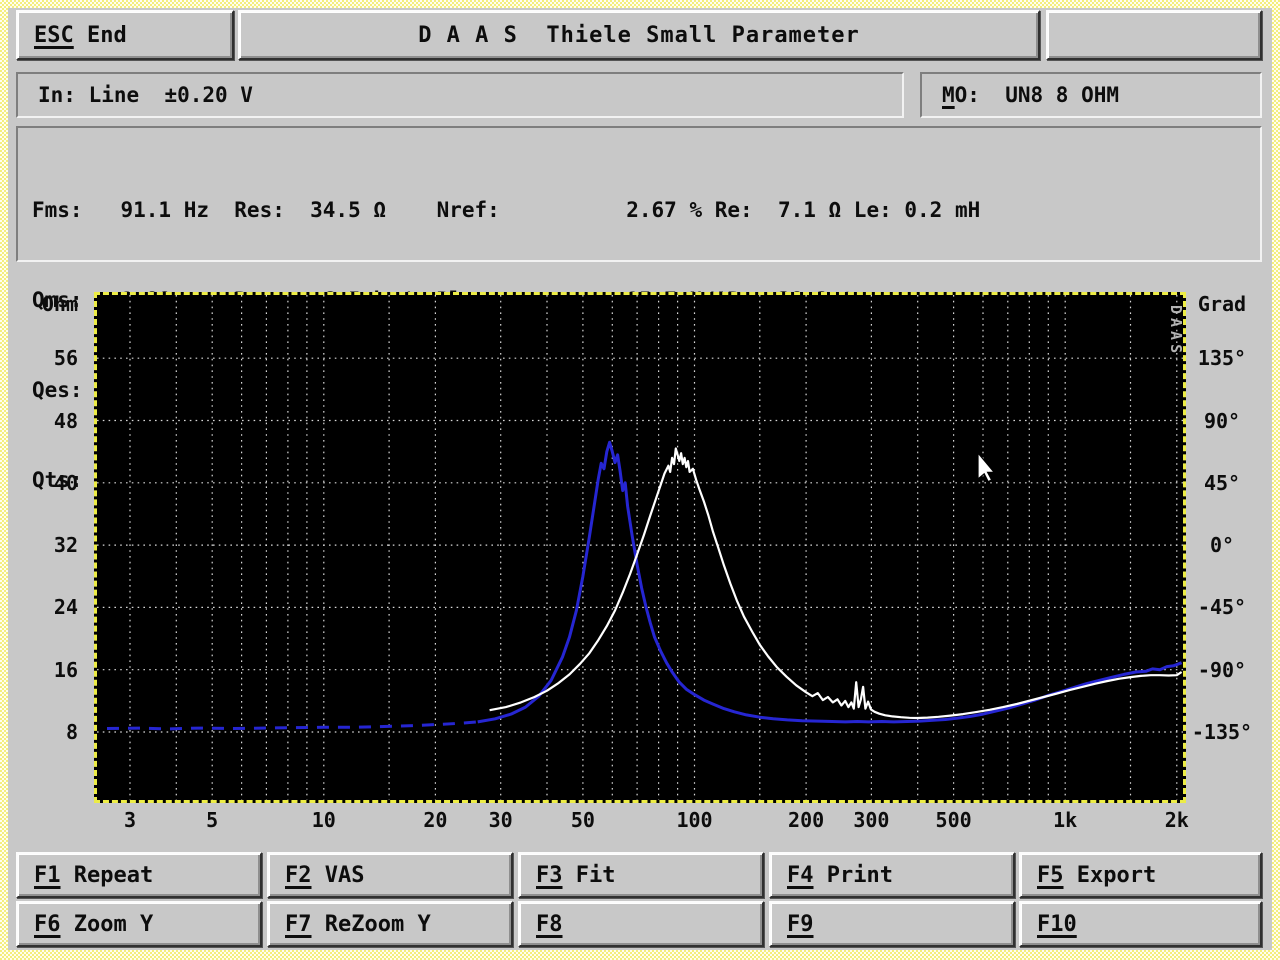 This screenshot has width=1280, height=960. What do you see at coordinates (1062, 95) in the screenshot?
I see `model-name: UN8 8 OHM` at bounding box center [1062, 95].